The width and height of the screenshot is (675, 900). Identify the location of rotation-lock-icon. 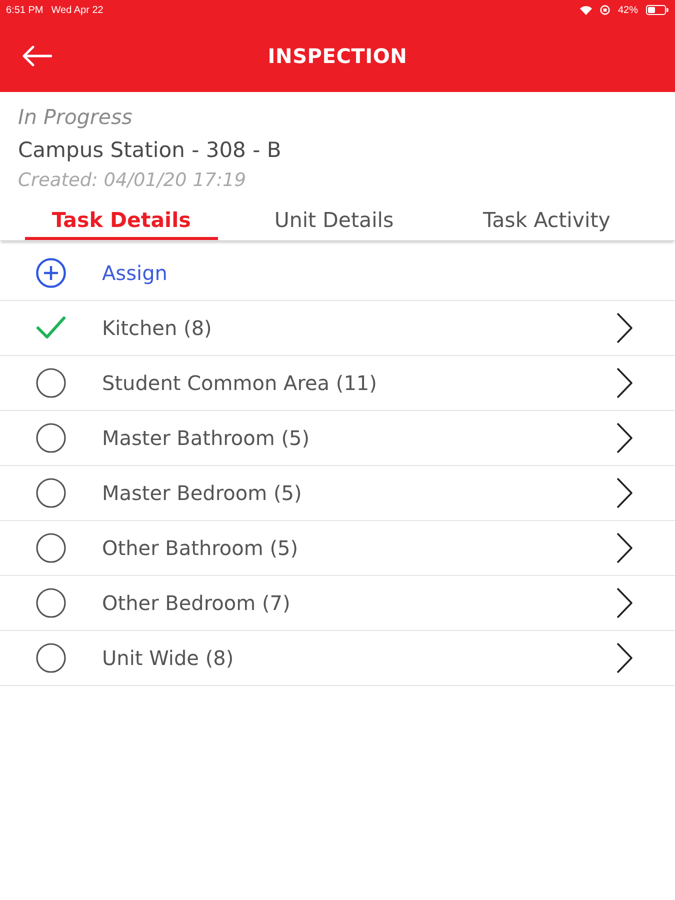
(605, 10).